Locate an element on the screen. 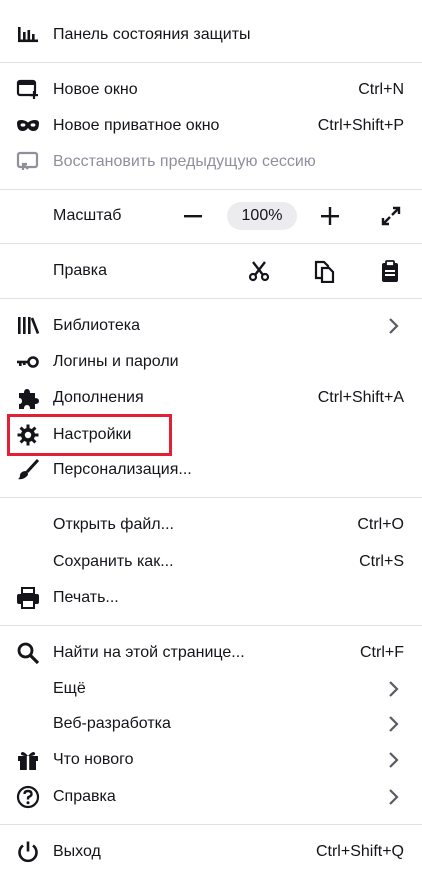  shortcut-label: Ctrl+Shift+A is located at coordinates (360, 397).